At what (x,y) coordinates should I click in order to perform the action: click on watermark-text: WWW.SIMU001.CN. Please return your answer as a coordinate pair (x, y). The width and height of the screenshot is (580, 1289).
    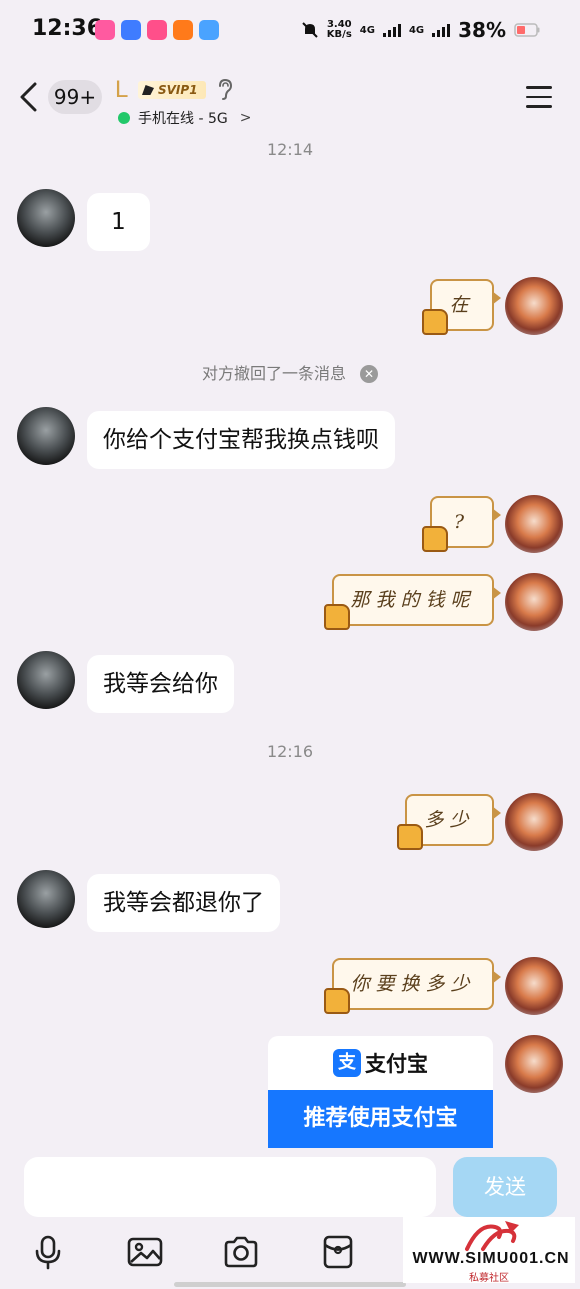
    Looking at the image, I should click on (491, 1258).